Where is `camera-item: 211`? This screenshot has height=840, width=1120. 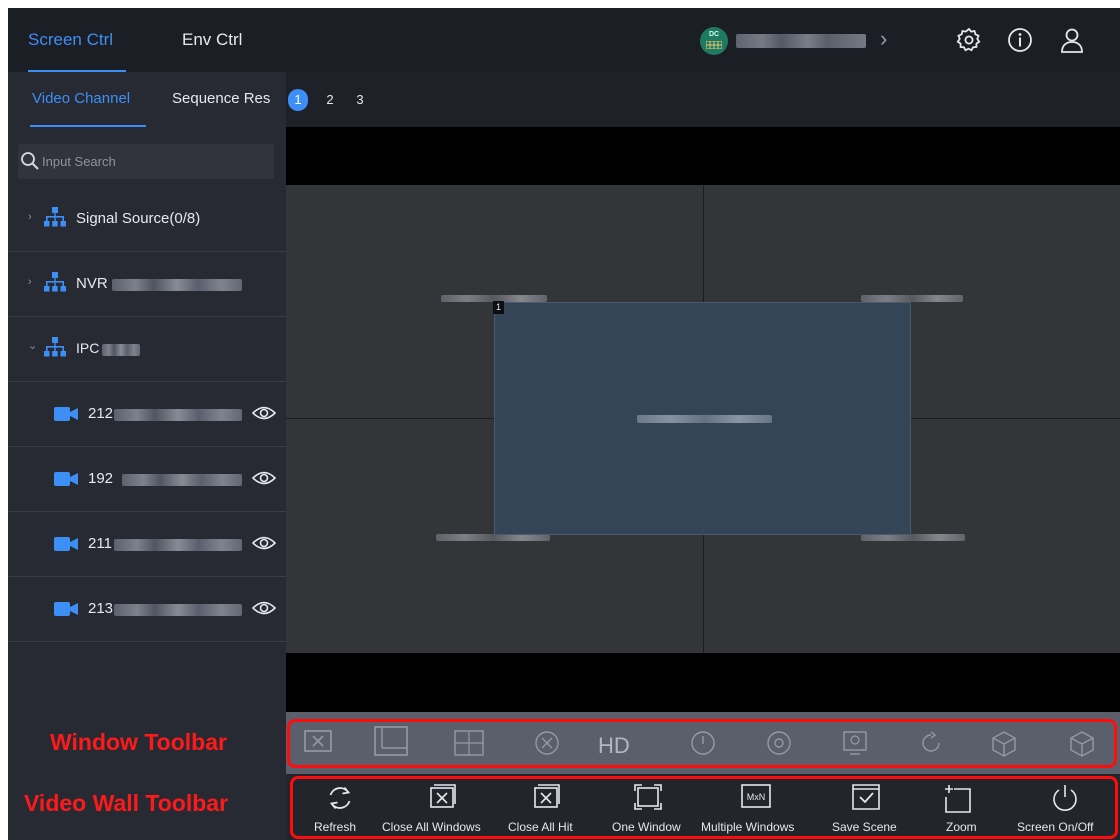 camera-item: 211 is located at coordinates (147, 544).